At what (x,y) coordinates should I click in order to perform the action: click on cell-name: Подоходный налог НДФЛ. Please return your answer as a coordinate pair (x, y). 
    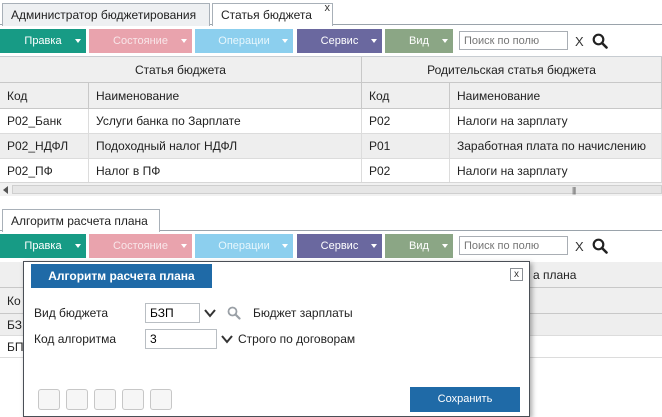
    Looking at the image, I should click on (225, 146).